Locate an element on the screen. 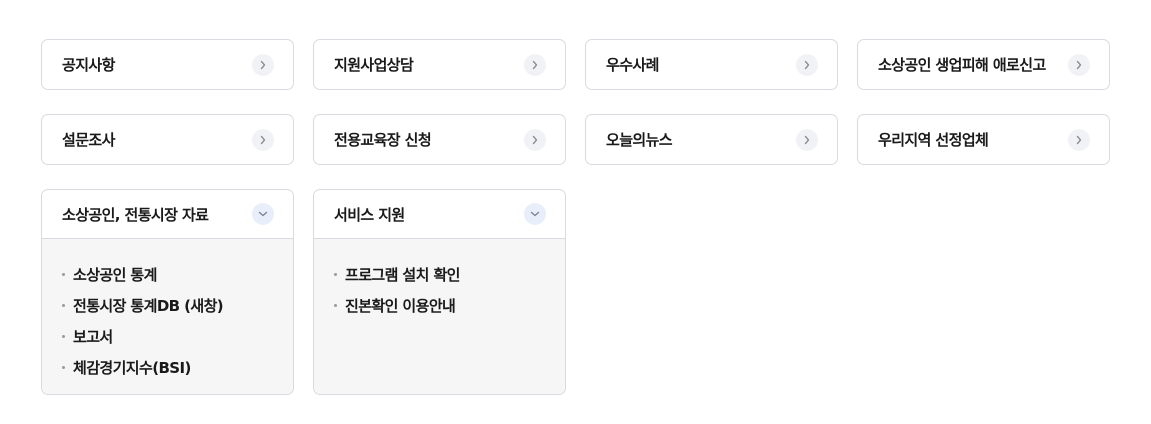  card-header: 오늘의뉴스 is located at coordinates (711, 139).